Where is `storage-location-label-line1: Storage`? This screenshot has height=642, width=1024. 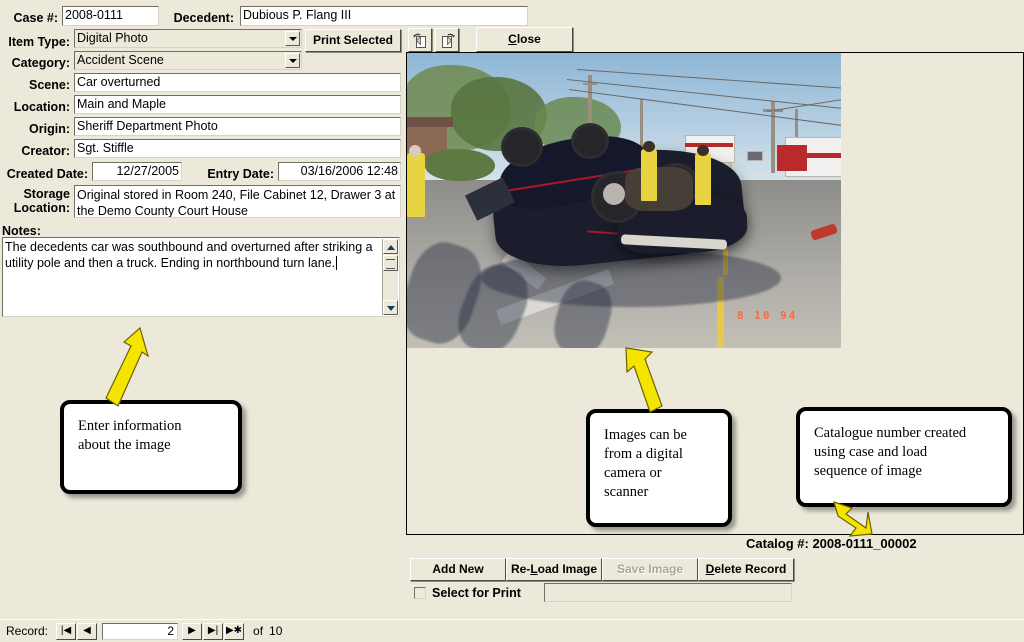
storage-location-label-line1: Storage is located at coordinates (46, 194).